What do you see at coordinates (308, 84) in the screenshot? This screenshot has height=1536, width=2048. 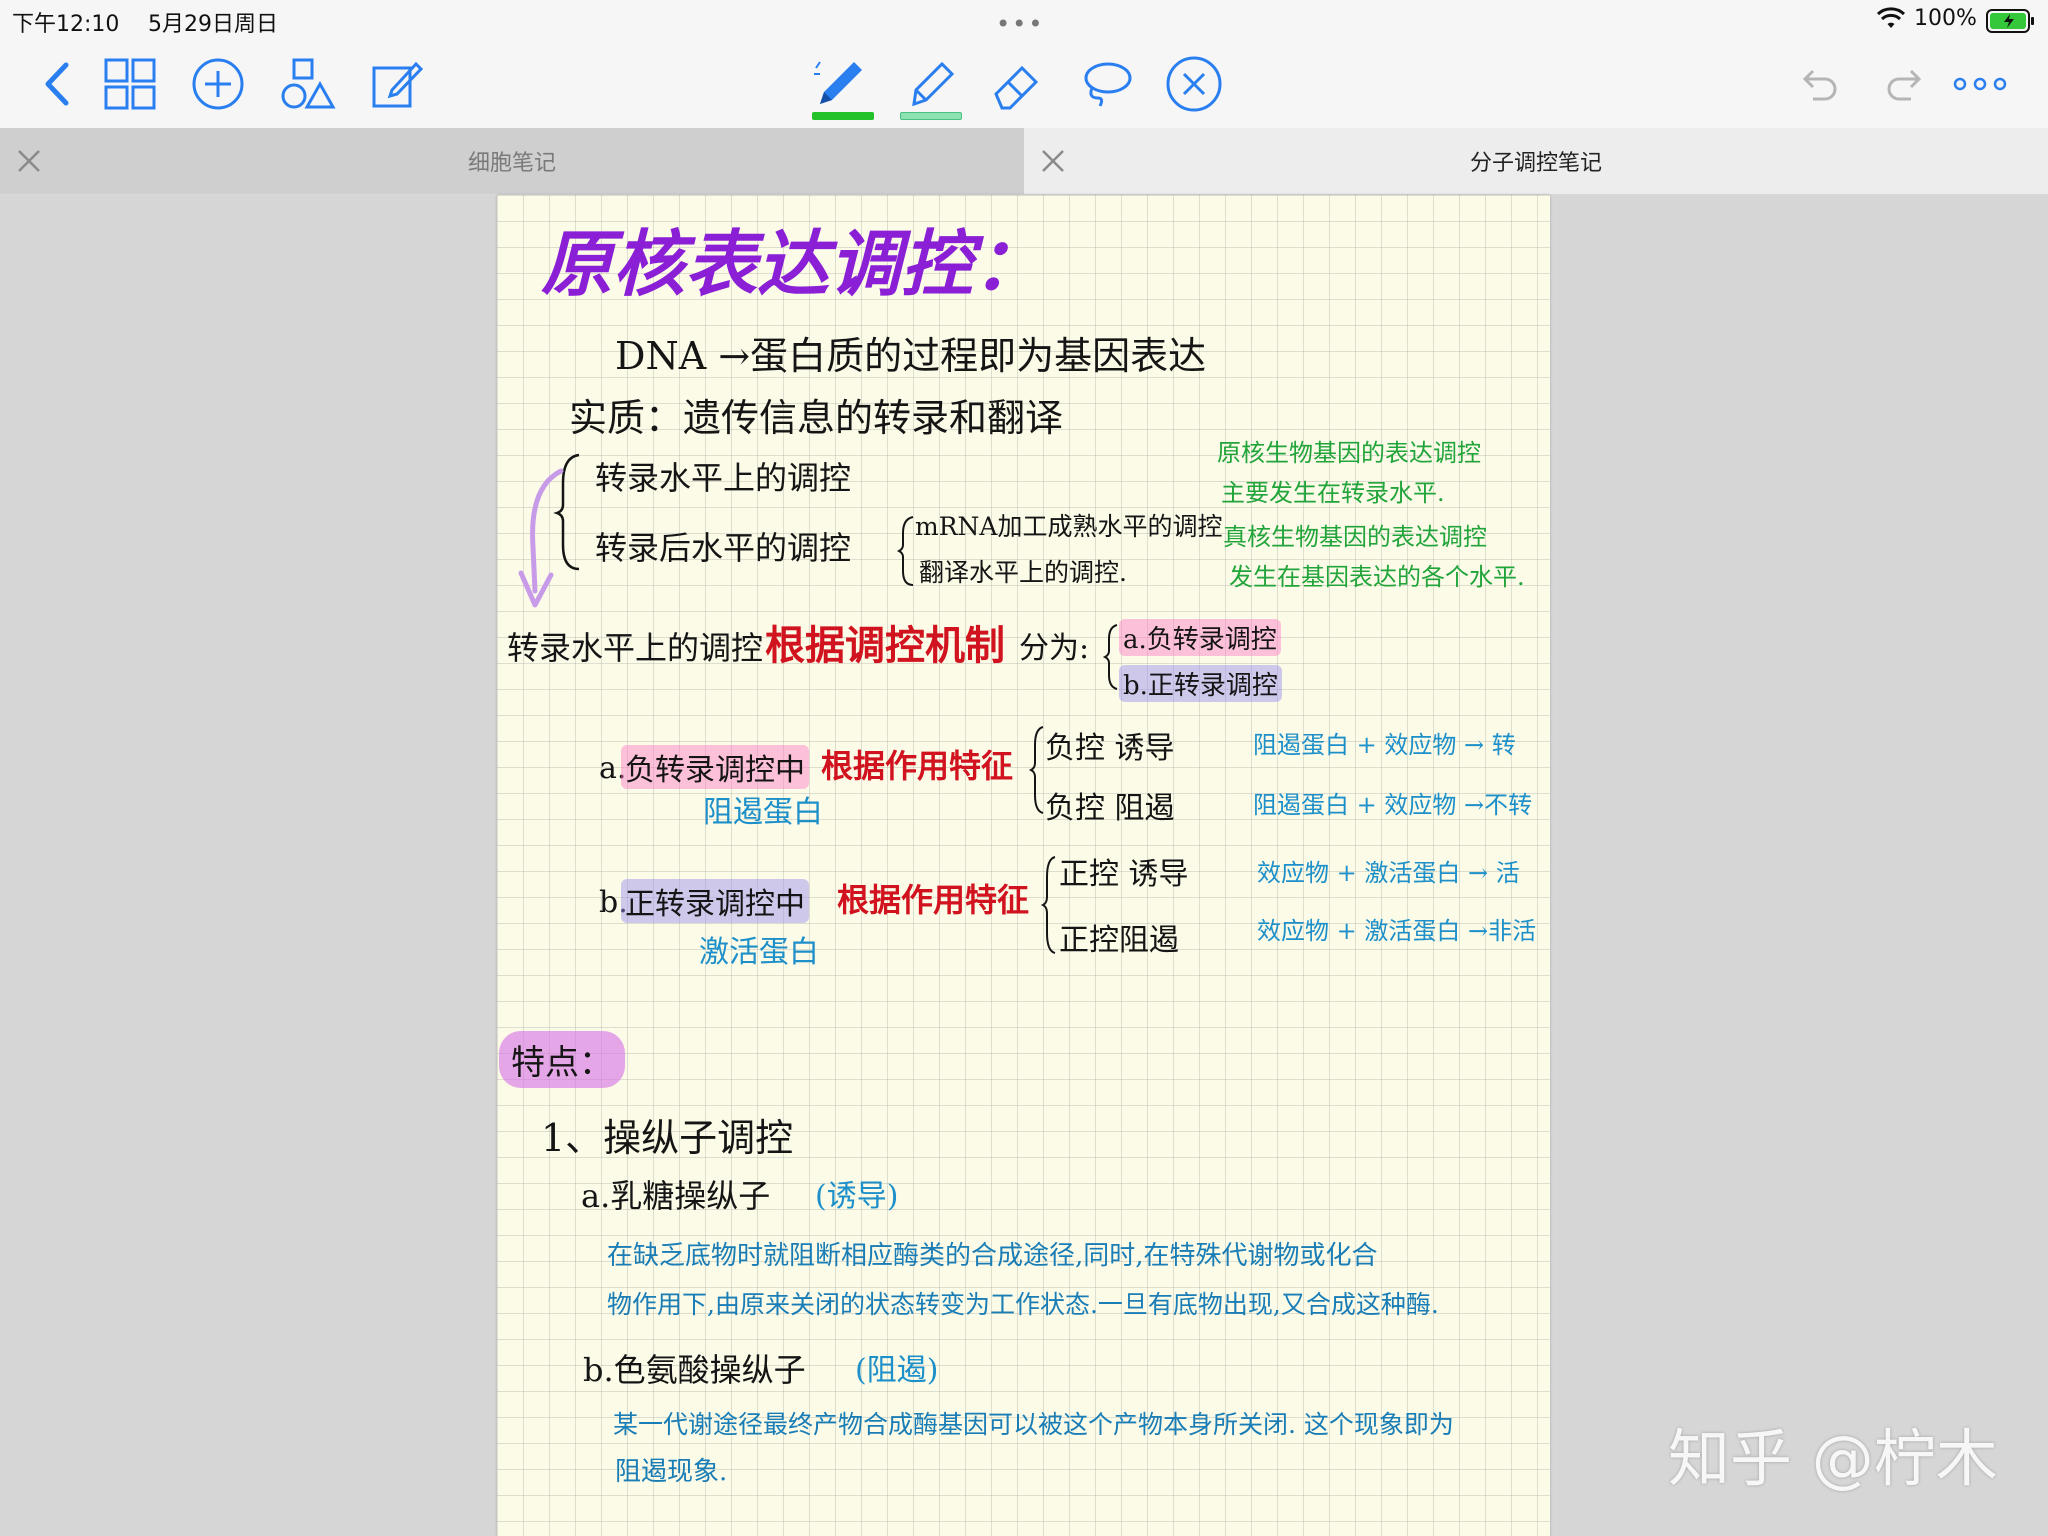 I see `shapes-icon` at bounding box center [308, 84].